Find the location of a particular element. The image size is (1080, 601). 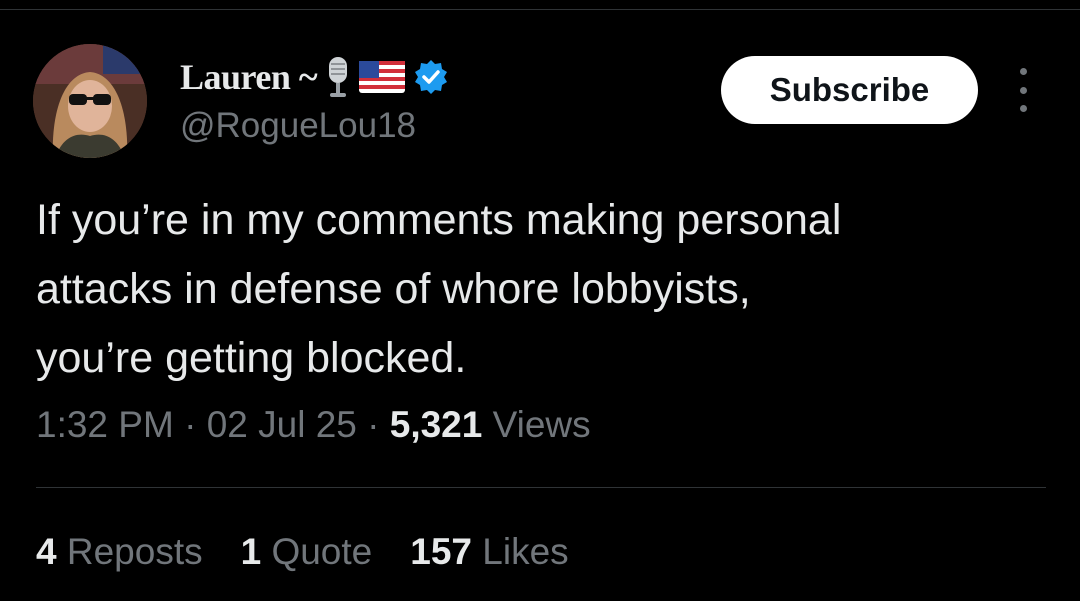

subscribe-button: Subscribe is located at coordinates (849, 90).